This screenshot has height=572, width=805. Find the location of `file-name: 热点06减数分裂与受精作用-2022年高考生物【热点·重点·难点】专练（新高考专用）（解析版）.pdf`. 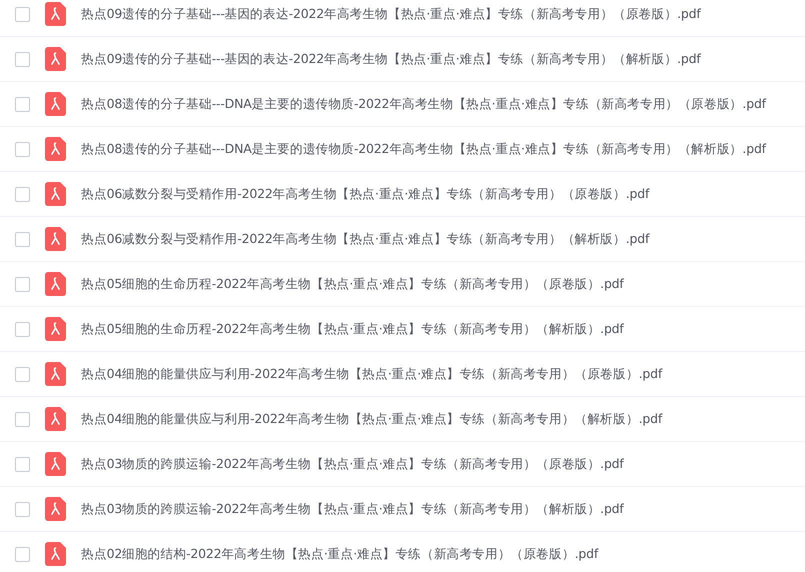

file-name: 热点06减数分裂与受精作用-2022年高考生物【热点·重点·难点】专练（新高考专用）（解析版）.pdf is located at coordinates (365, 239).